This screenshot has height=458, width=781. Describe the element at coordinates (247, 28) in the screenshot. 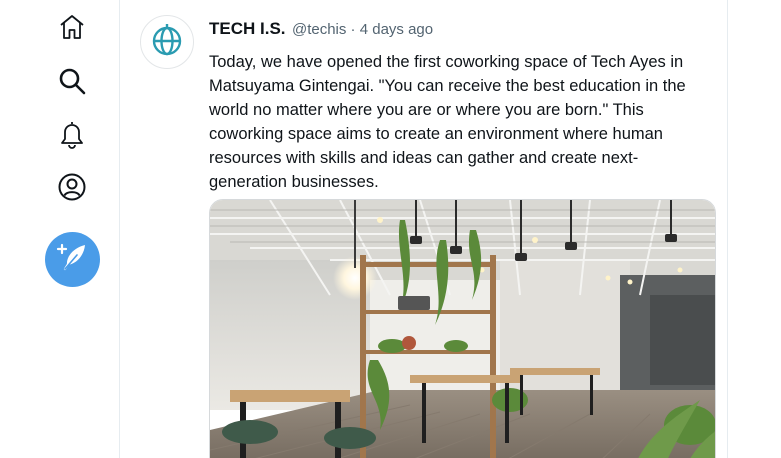

I see `author-name: TECH I.S.` at that location.